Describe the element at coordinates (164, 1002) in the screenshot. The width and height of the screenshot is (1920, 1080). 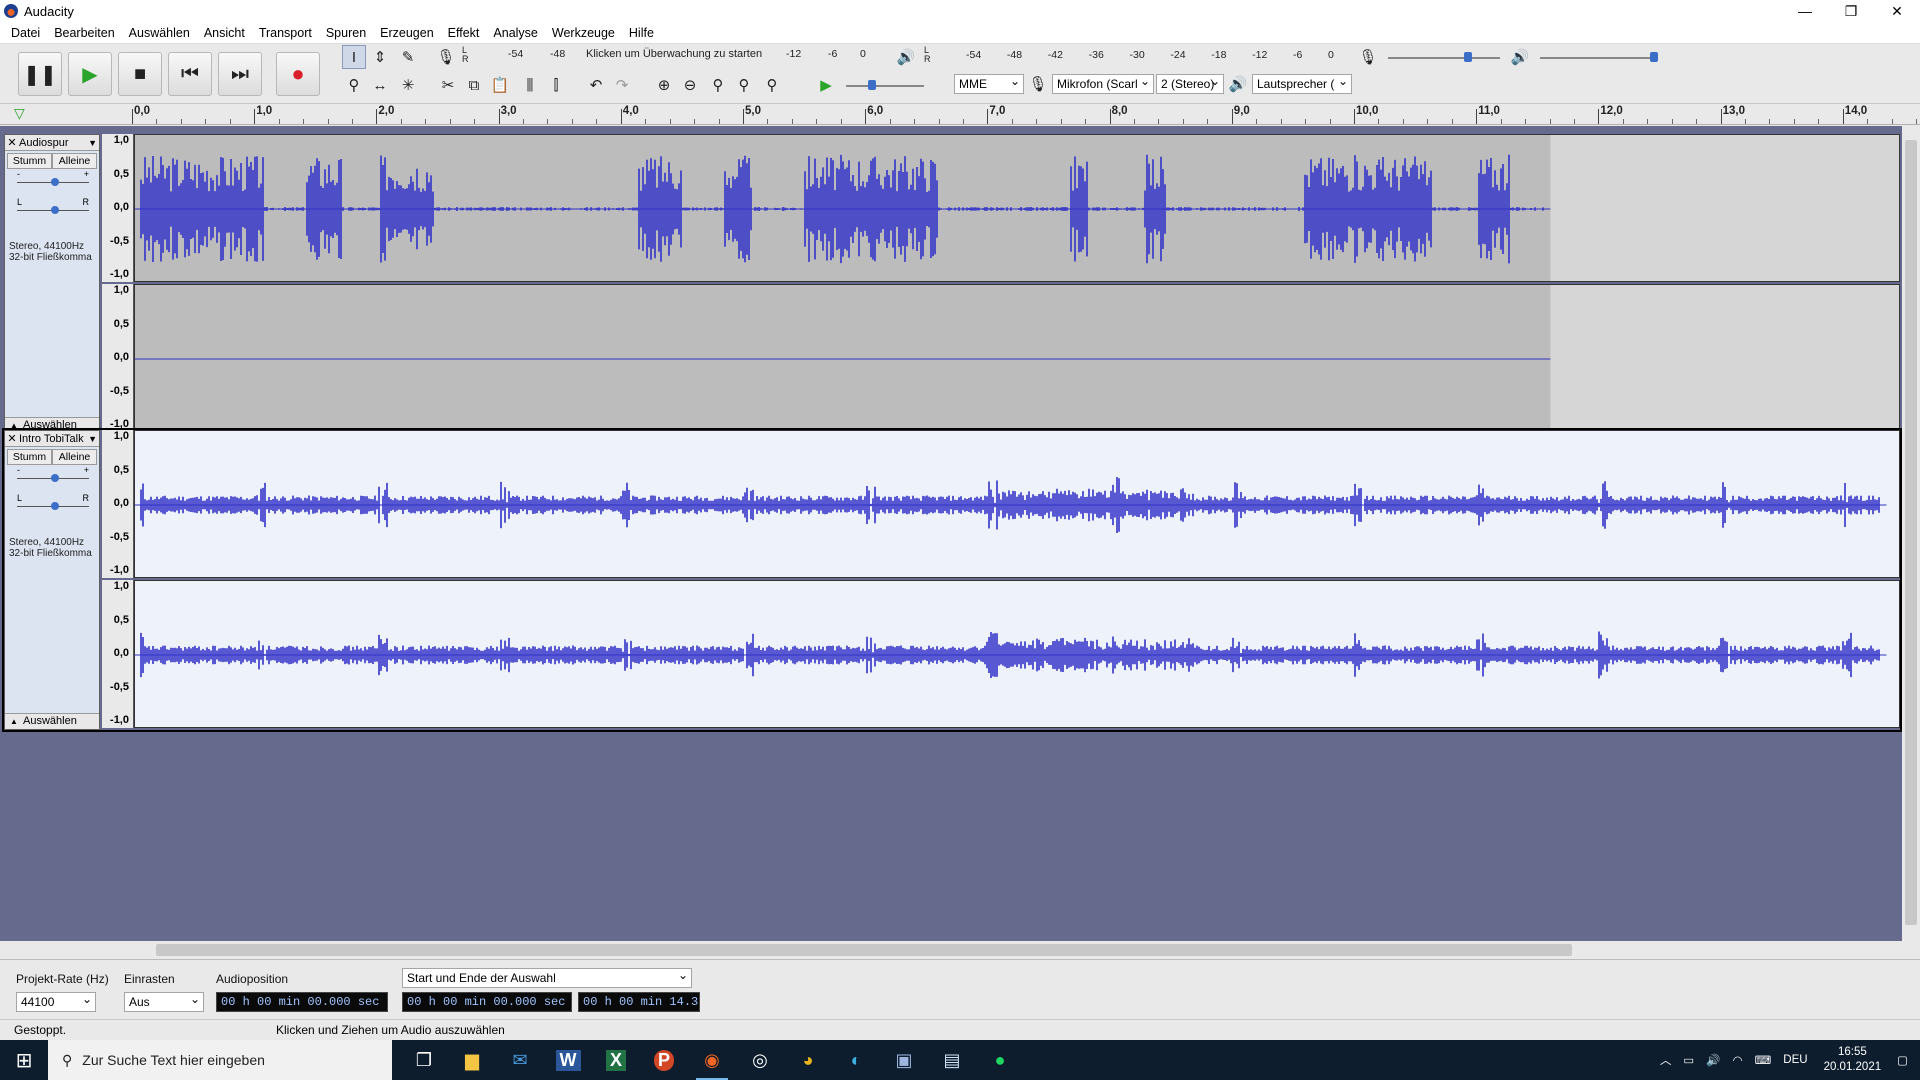
I see `snap-select: Aus` at that location.